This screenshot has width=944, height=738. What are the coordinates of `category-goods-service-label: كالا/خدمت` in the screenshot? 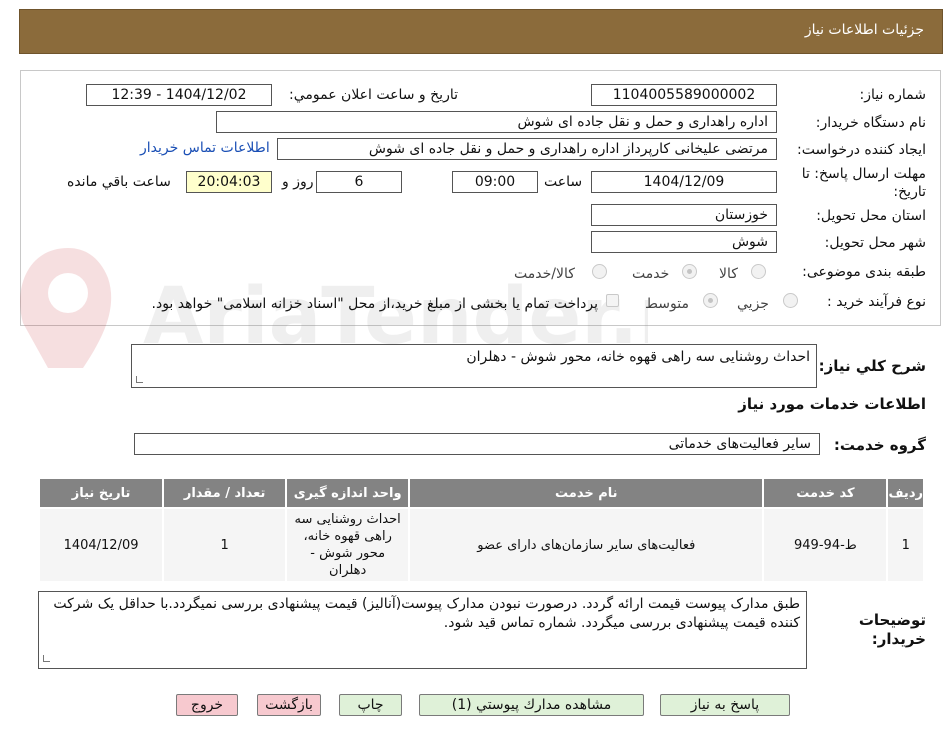 It's located at (544, 274).